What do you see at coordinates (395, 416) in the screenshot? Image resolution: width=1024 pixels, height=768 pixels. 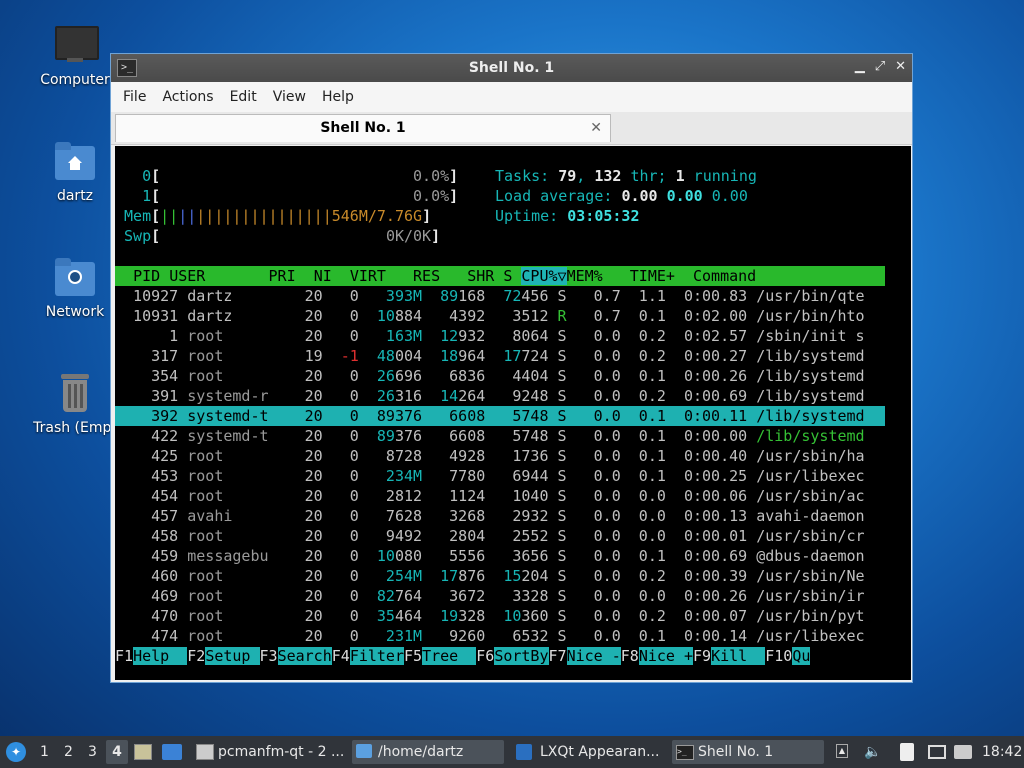 I see `process-virt: 89376` at bounding box center [395, 416].